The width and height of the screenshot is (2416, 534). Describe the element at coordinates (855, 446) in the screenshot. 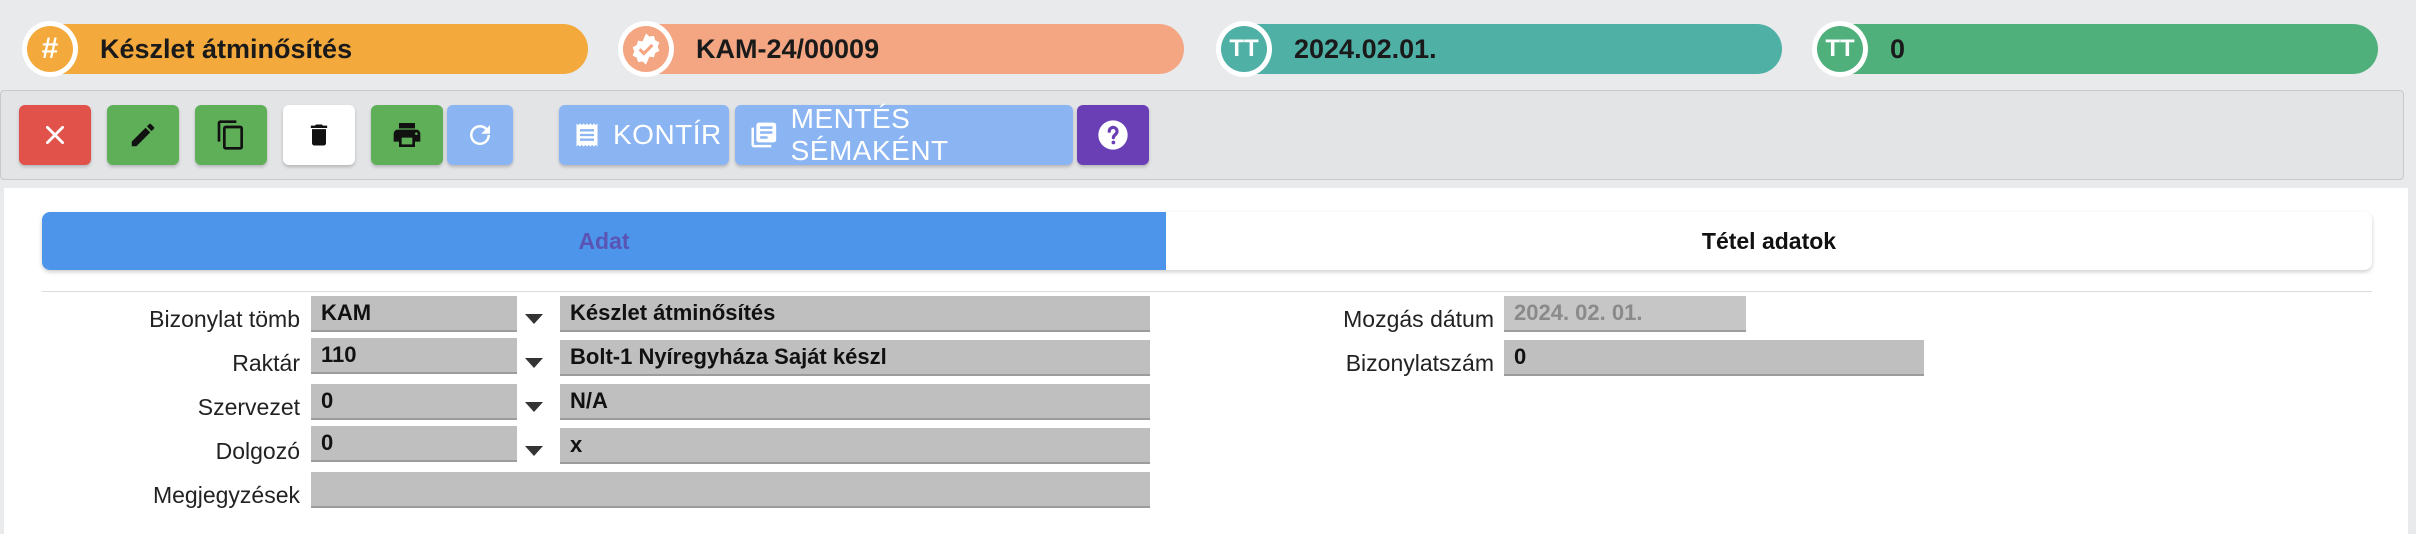

I see `dolgozo-name: x` at that location.